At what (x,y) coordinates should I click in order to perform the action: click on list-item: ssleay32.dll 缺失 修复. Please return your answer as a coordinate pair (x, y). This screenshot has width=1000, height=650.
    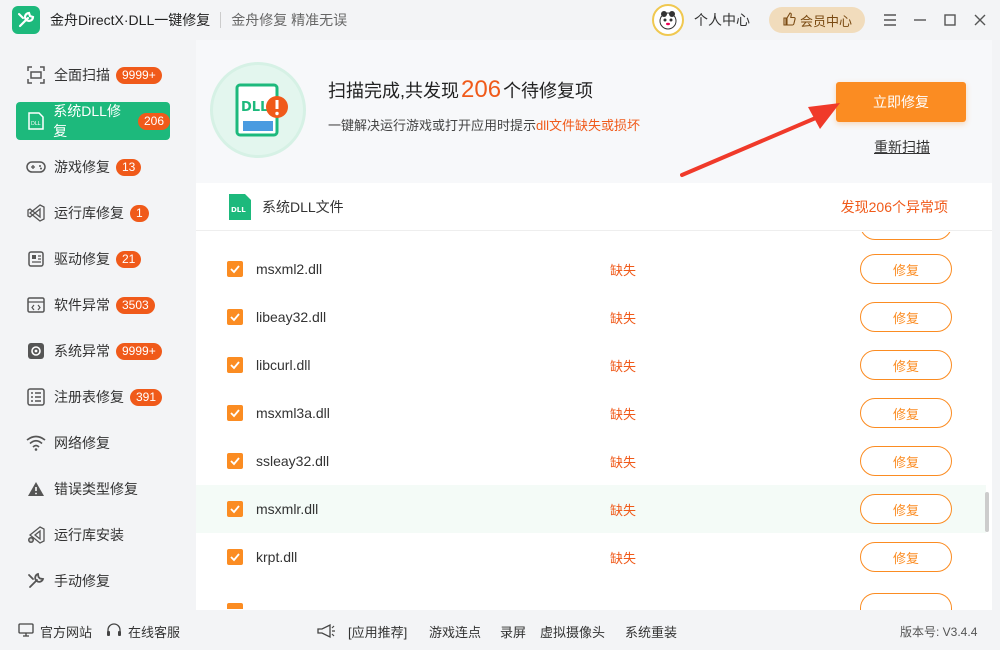
    Looking at the image, I should click on (591, 461).